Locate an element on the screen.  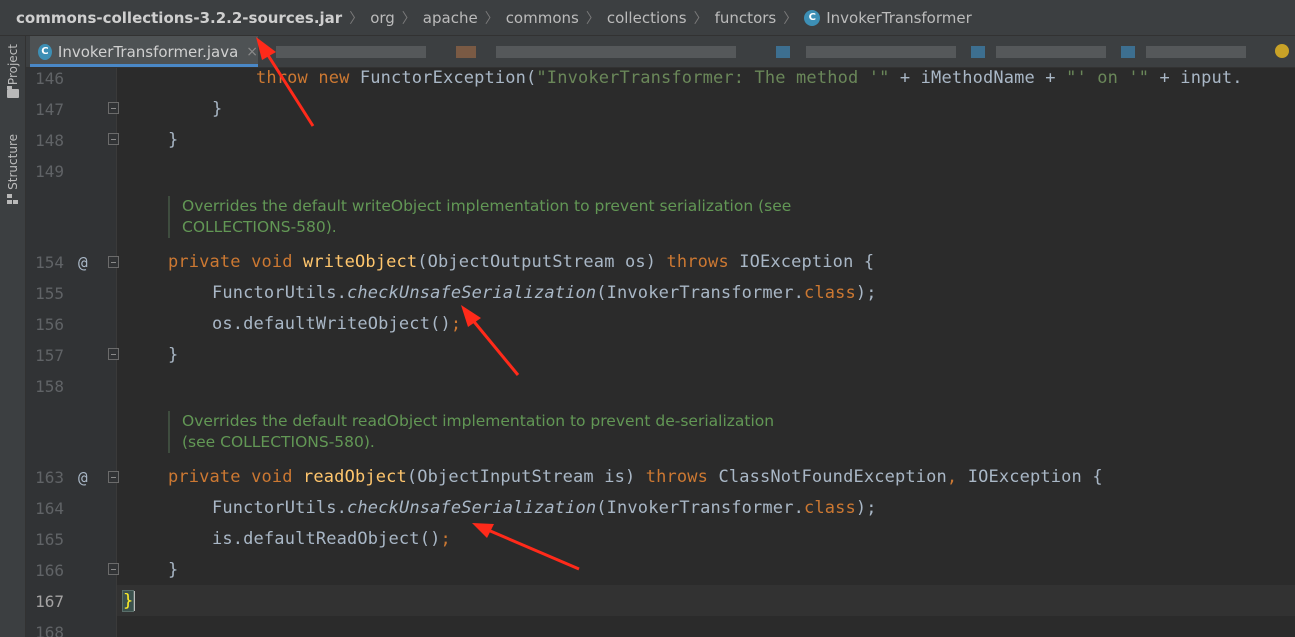
line-number: 167 is located at coordinates (49, 601).